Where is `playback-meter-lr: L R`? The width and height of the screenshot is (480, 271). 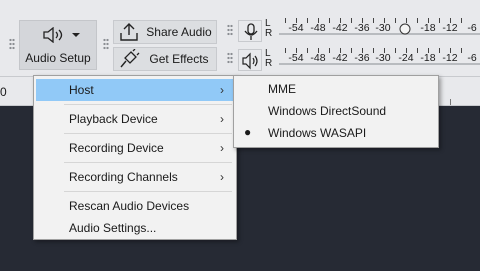 playback-meter-lr: L R is located at coordinates (269, 58).